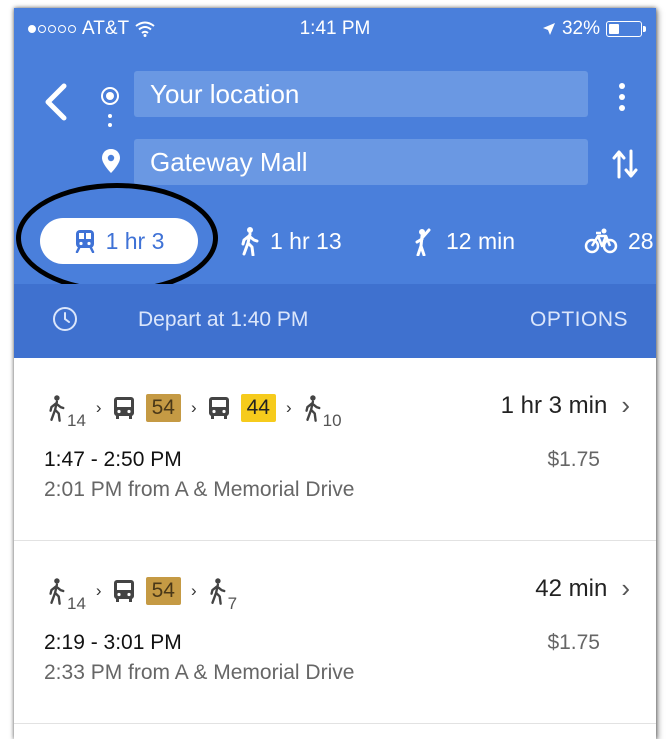 This screenshot has width=666, height=739. Describe the element at coordinates (110, 123) in the screenshot. I see `route-connector-dots` at that location.